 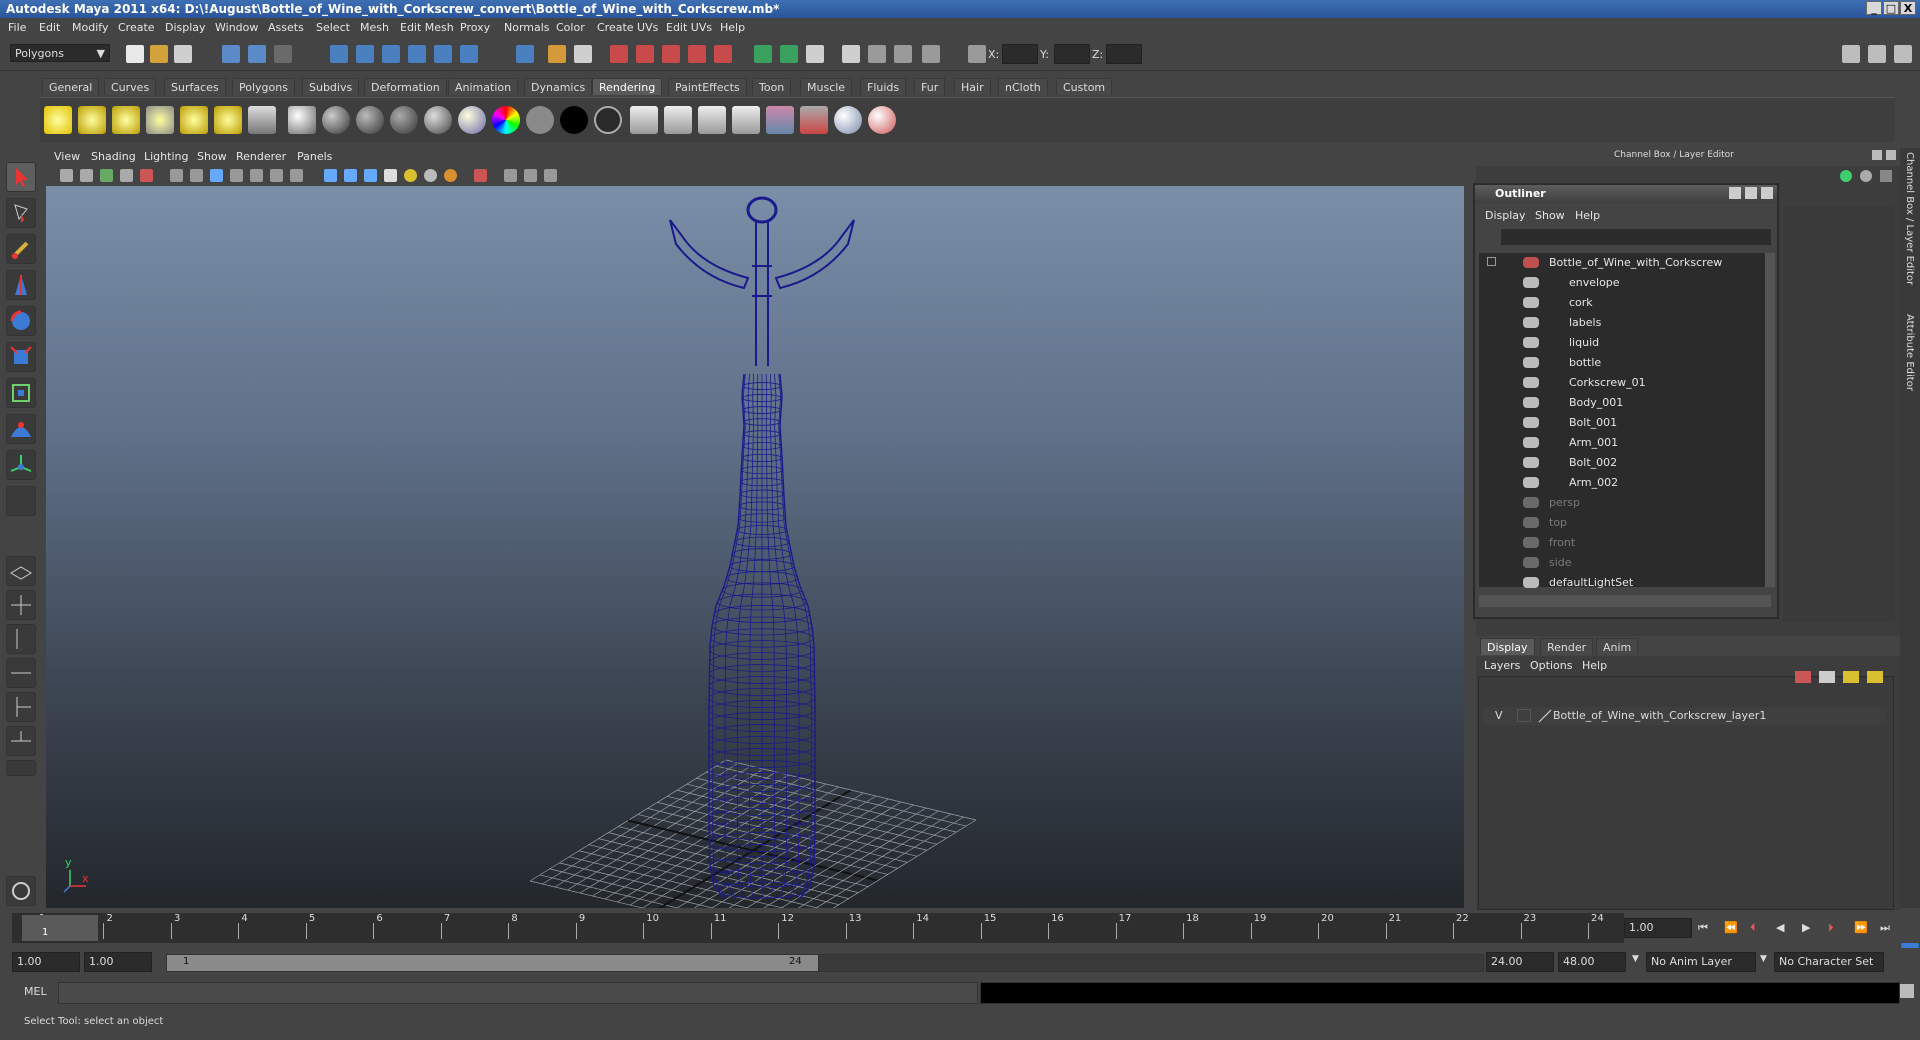 What do you see at coordinates (1587, 215) in the screenshot?
I see `outliner-menu-help: Help` at bounding box center [1587, 215].